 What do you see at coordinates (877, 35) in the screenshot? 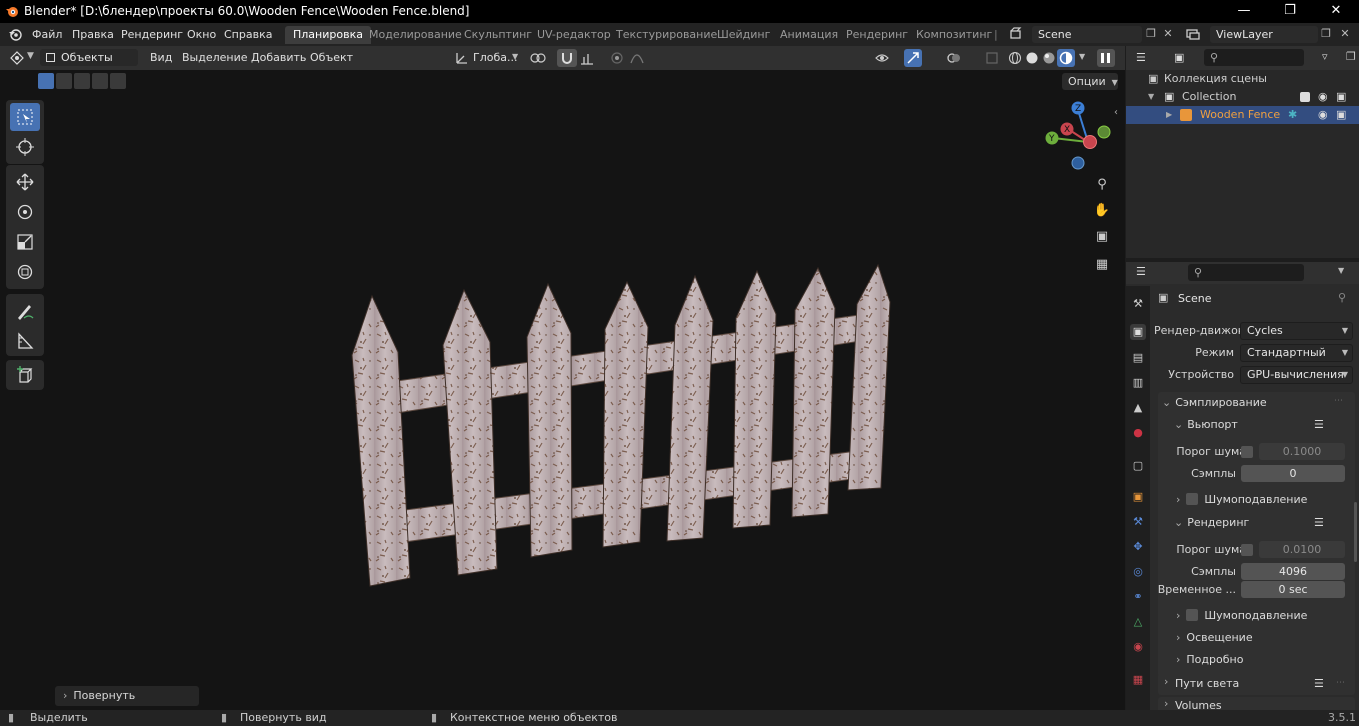
I see `tab-rendering: Рендеринг` at bounding box center [877, 35].